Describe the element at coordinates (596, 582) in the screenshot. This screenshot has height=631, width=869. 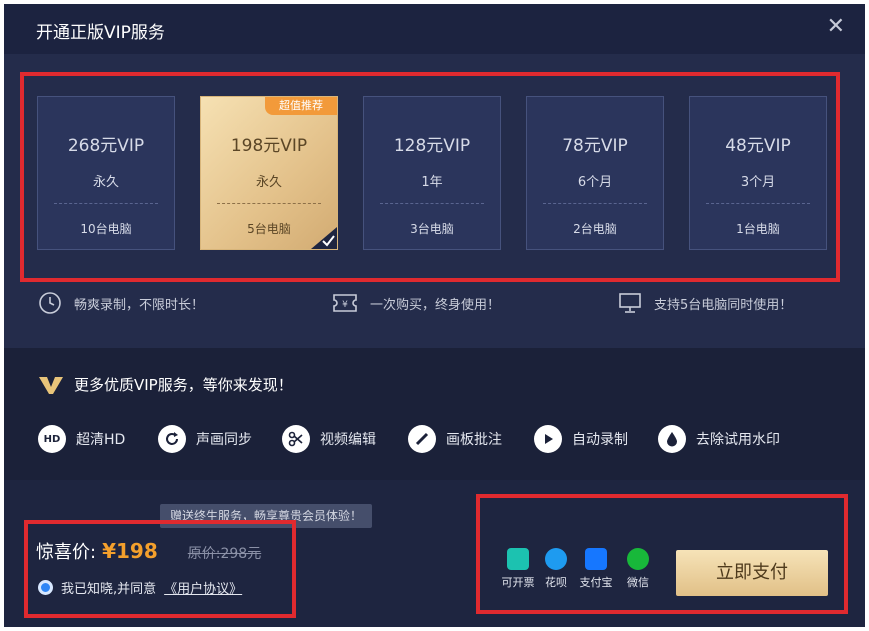
I see `payment-method-label: 支付宝` at that location.